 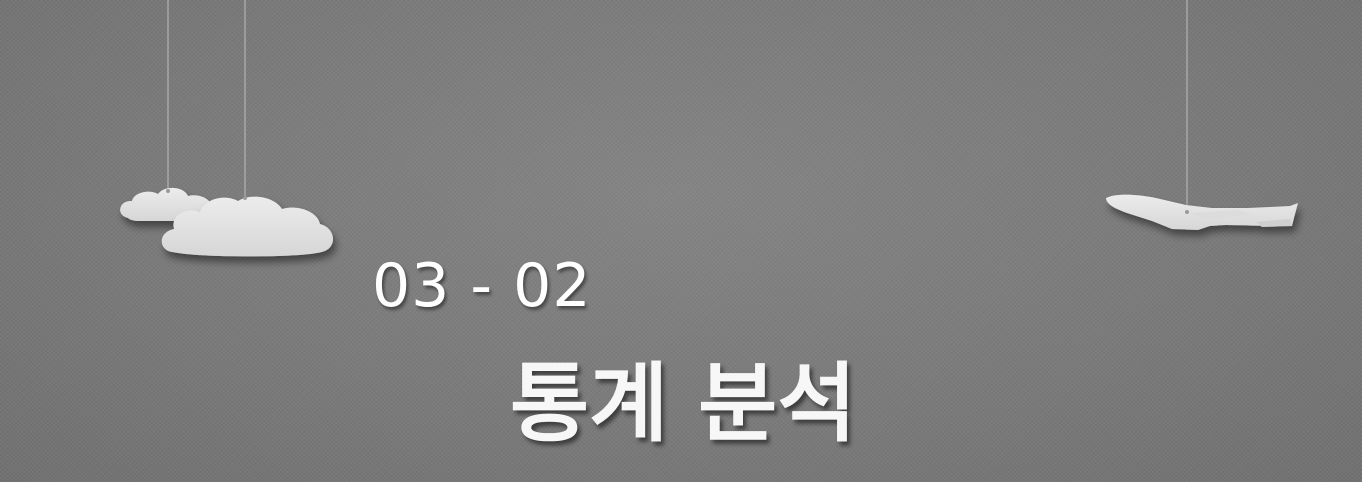 What do you see at coordinates (1202, 212) in the screenshot?
I see `airplane-icon` at bounding box center [1202, 212].